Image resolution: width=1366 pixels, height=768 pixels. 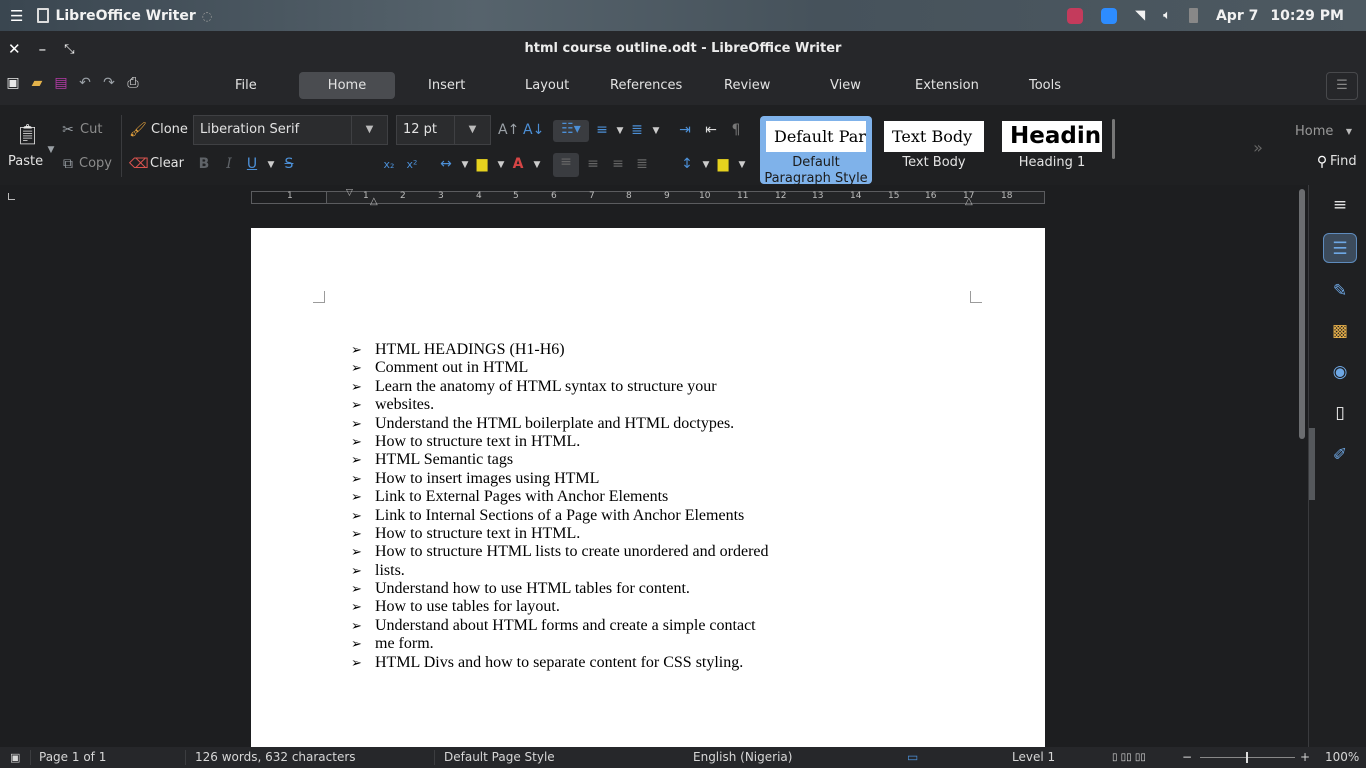 What do you see at coordinates (69, 49) in the screenshot?
I see `maximize-window-icon: ⤡` at bounding box center [69, 49].